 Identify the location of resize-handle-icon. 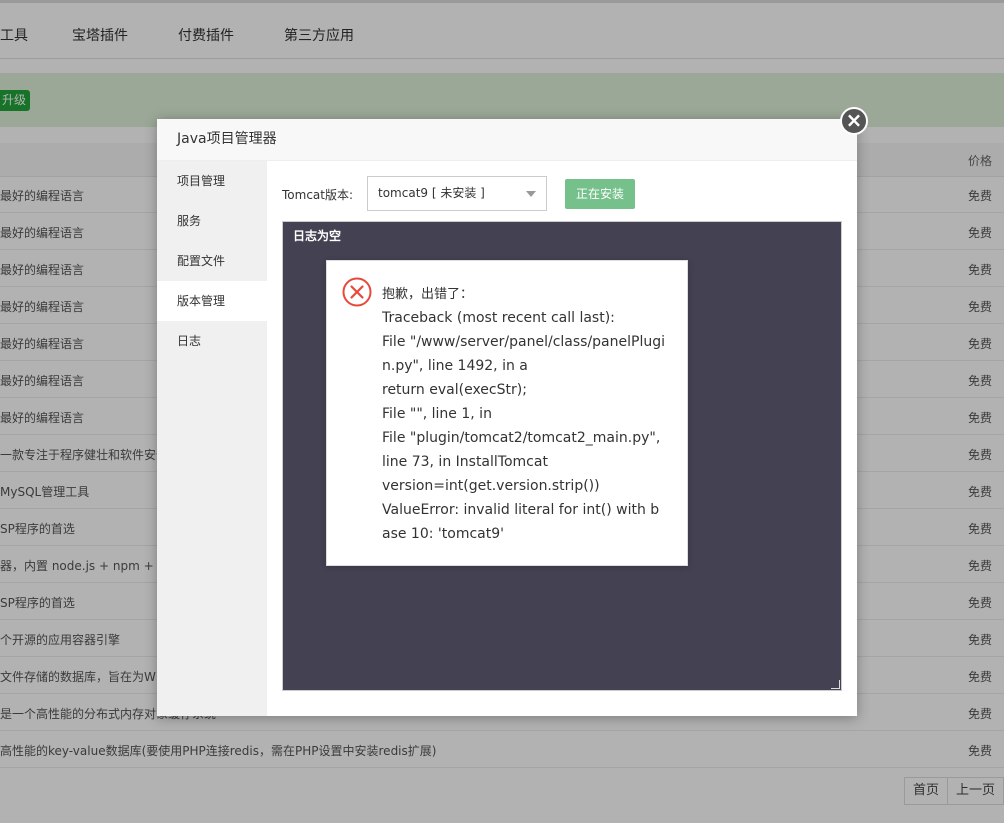
(835, 684).